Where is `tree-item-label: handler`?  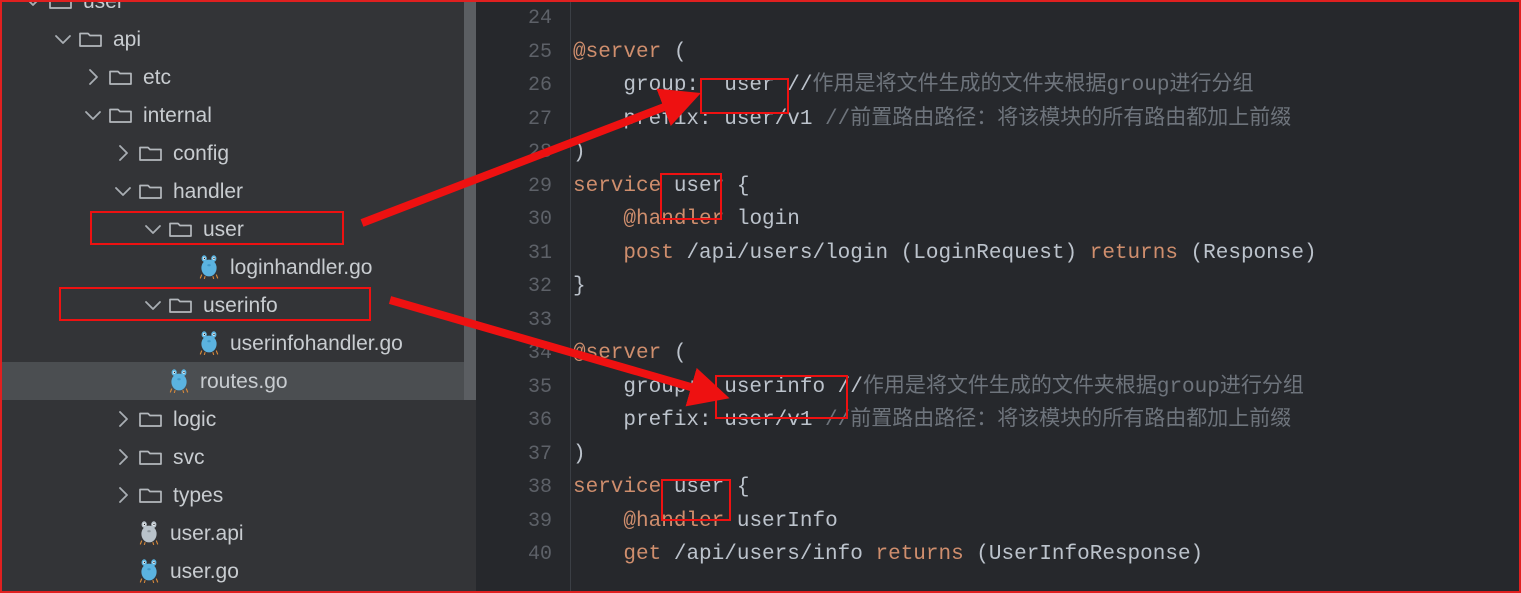 tree-item-label: handler is located at coordinates (208, 191).